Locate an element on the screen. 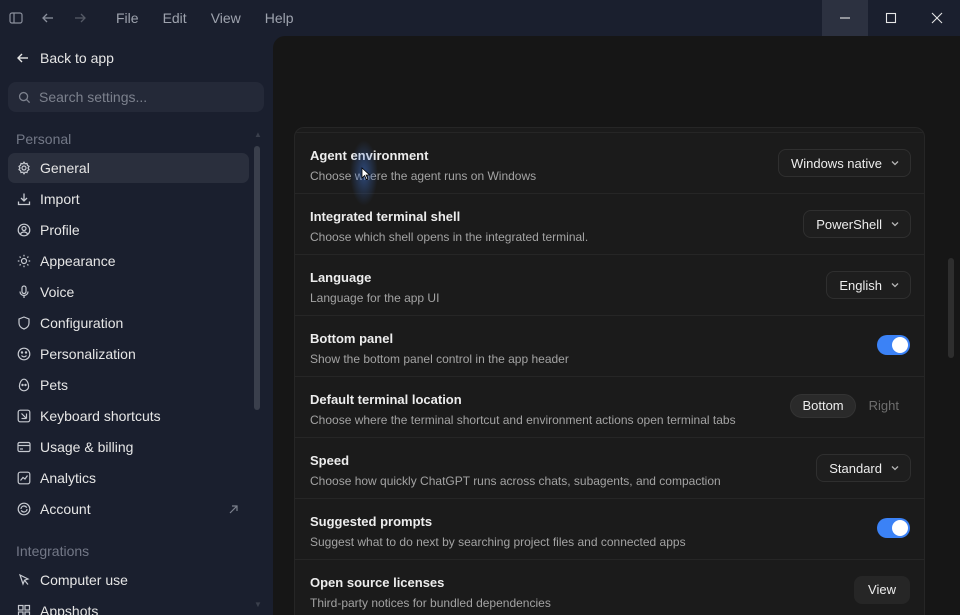  grid-icon is located at coordinates (24, 609).